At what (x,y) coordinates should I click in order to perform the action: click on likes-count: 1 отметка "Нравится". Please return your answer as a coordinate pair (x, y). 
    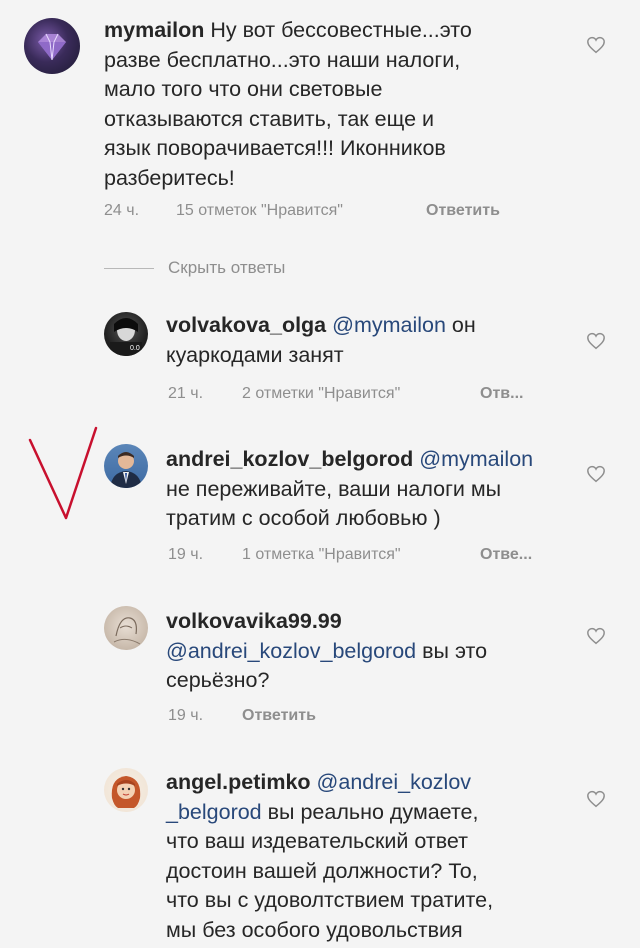
    Looking at the image, I should click on (321, 555).